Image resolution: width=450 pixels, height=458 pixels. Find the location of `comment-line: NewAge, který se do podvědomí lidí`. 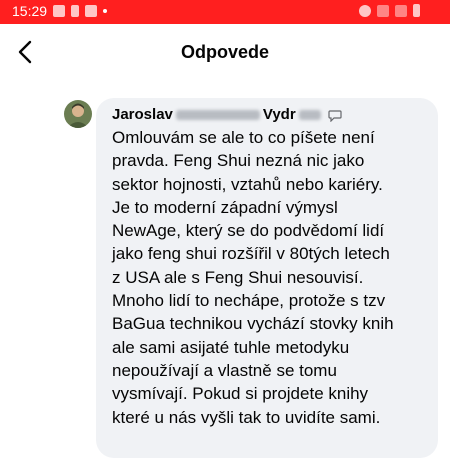

comment-line: NewAge, který se do podvědomí lidí is located at coordinates (248, 231).